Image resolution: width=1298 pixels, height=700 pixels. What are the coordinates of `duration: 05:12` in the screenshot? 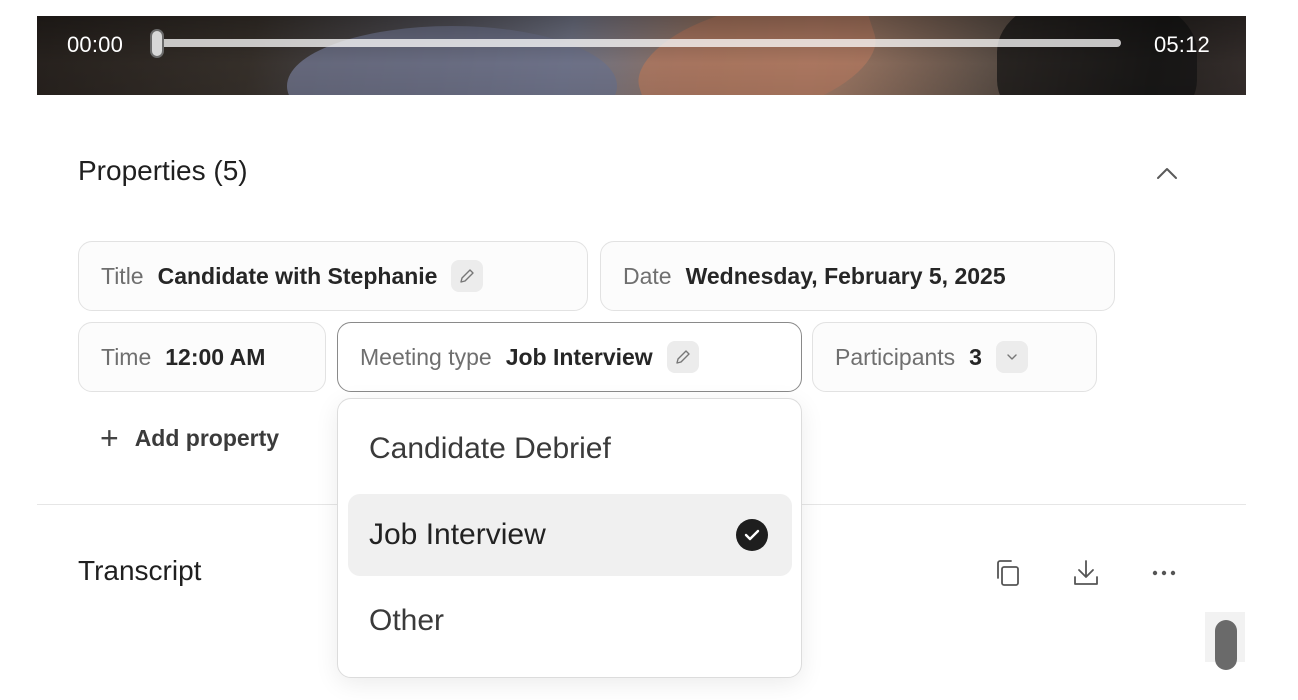 It's located at (1181, 44).